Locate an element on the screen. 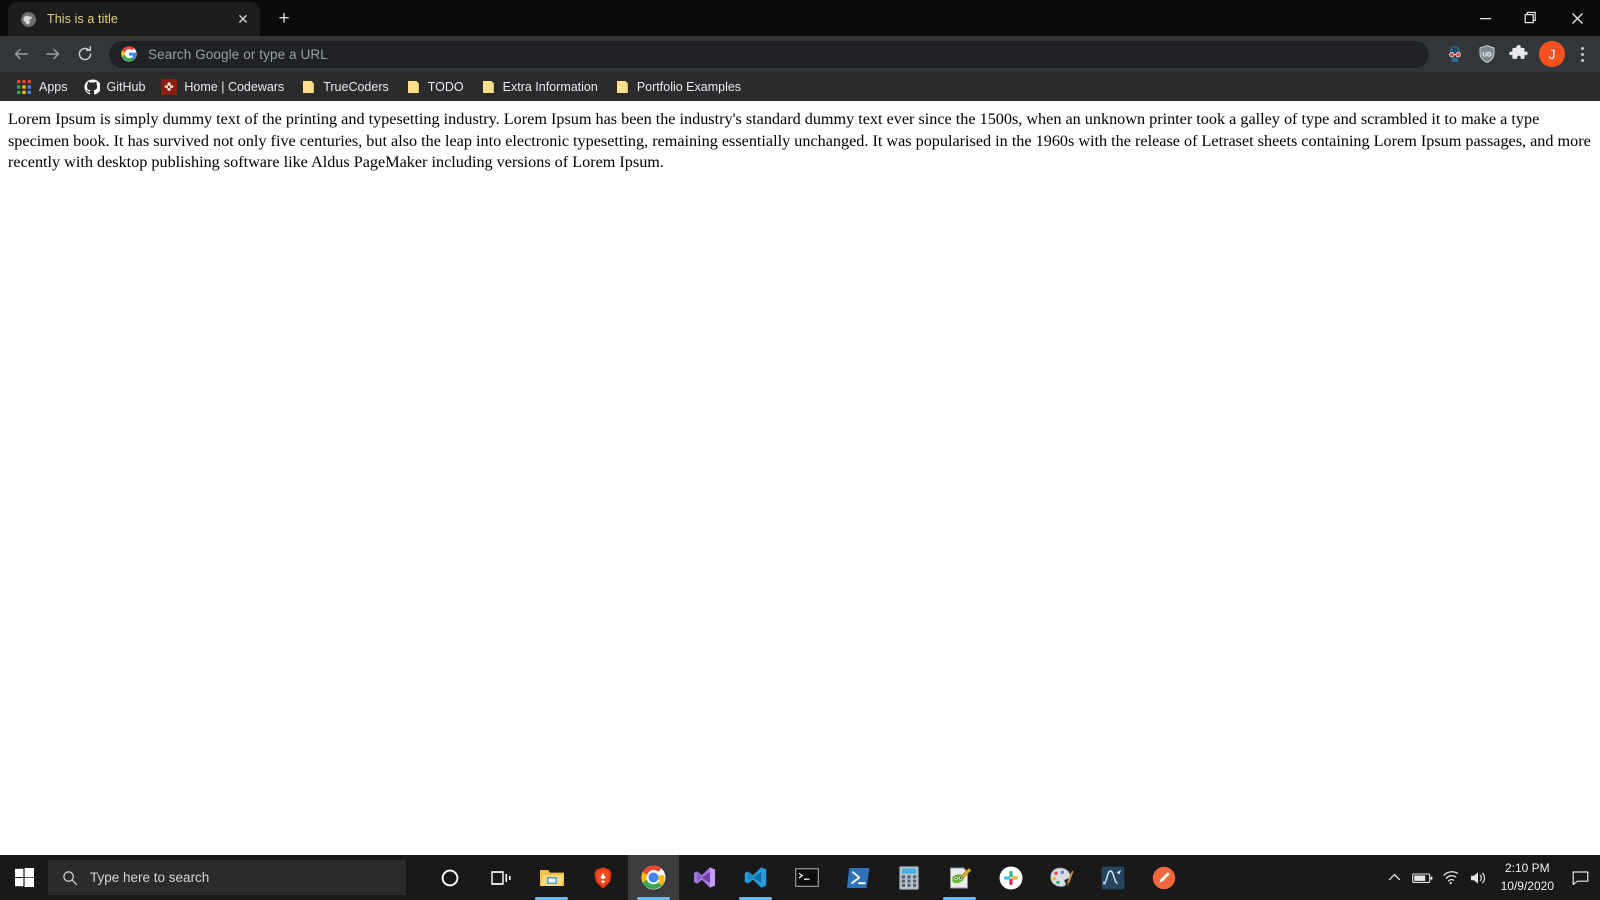  chrome-icon is located at coordinates (653, 877).